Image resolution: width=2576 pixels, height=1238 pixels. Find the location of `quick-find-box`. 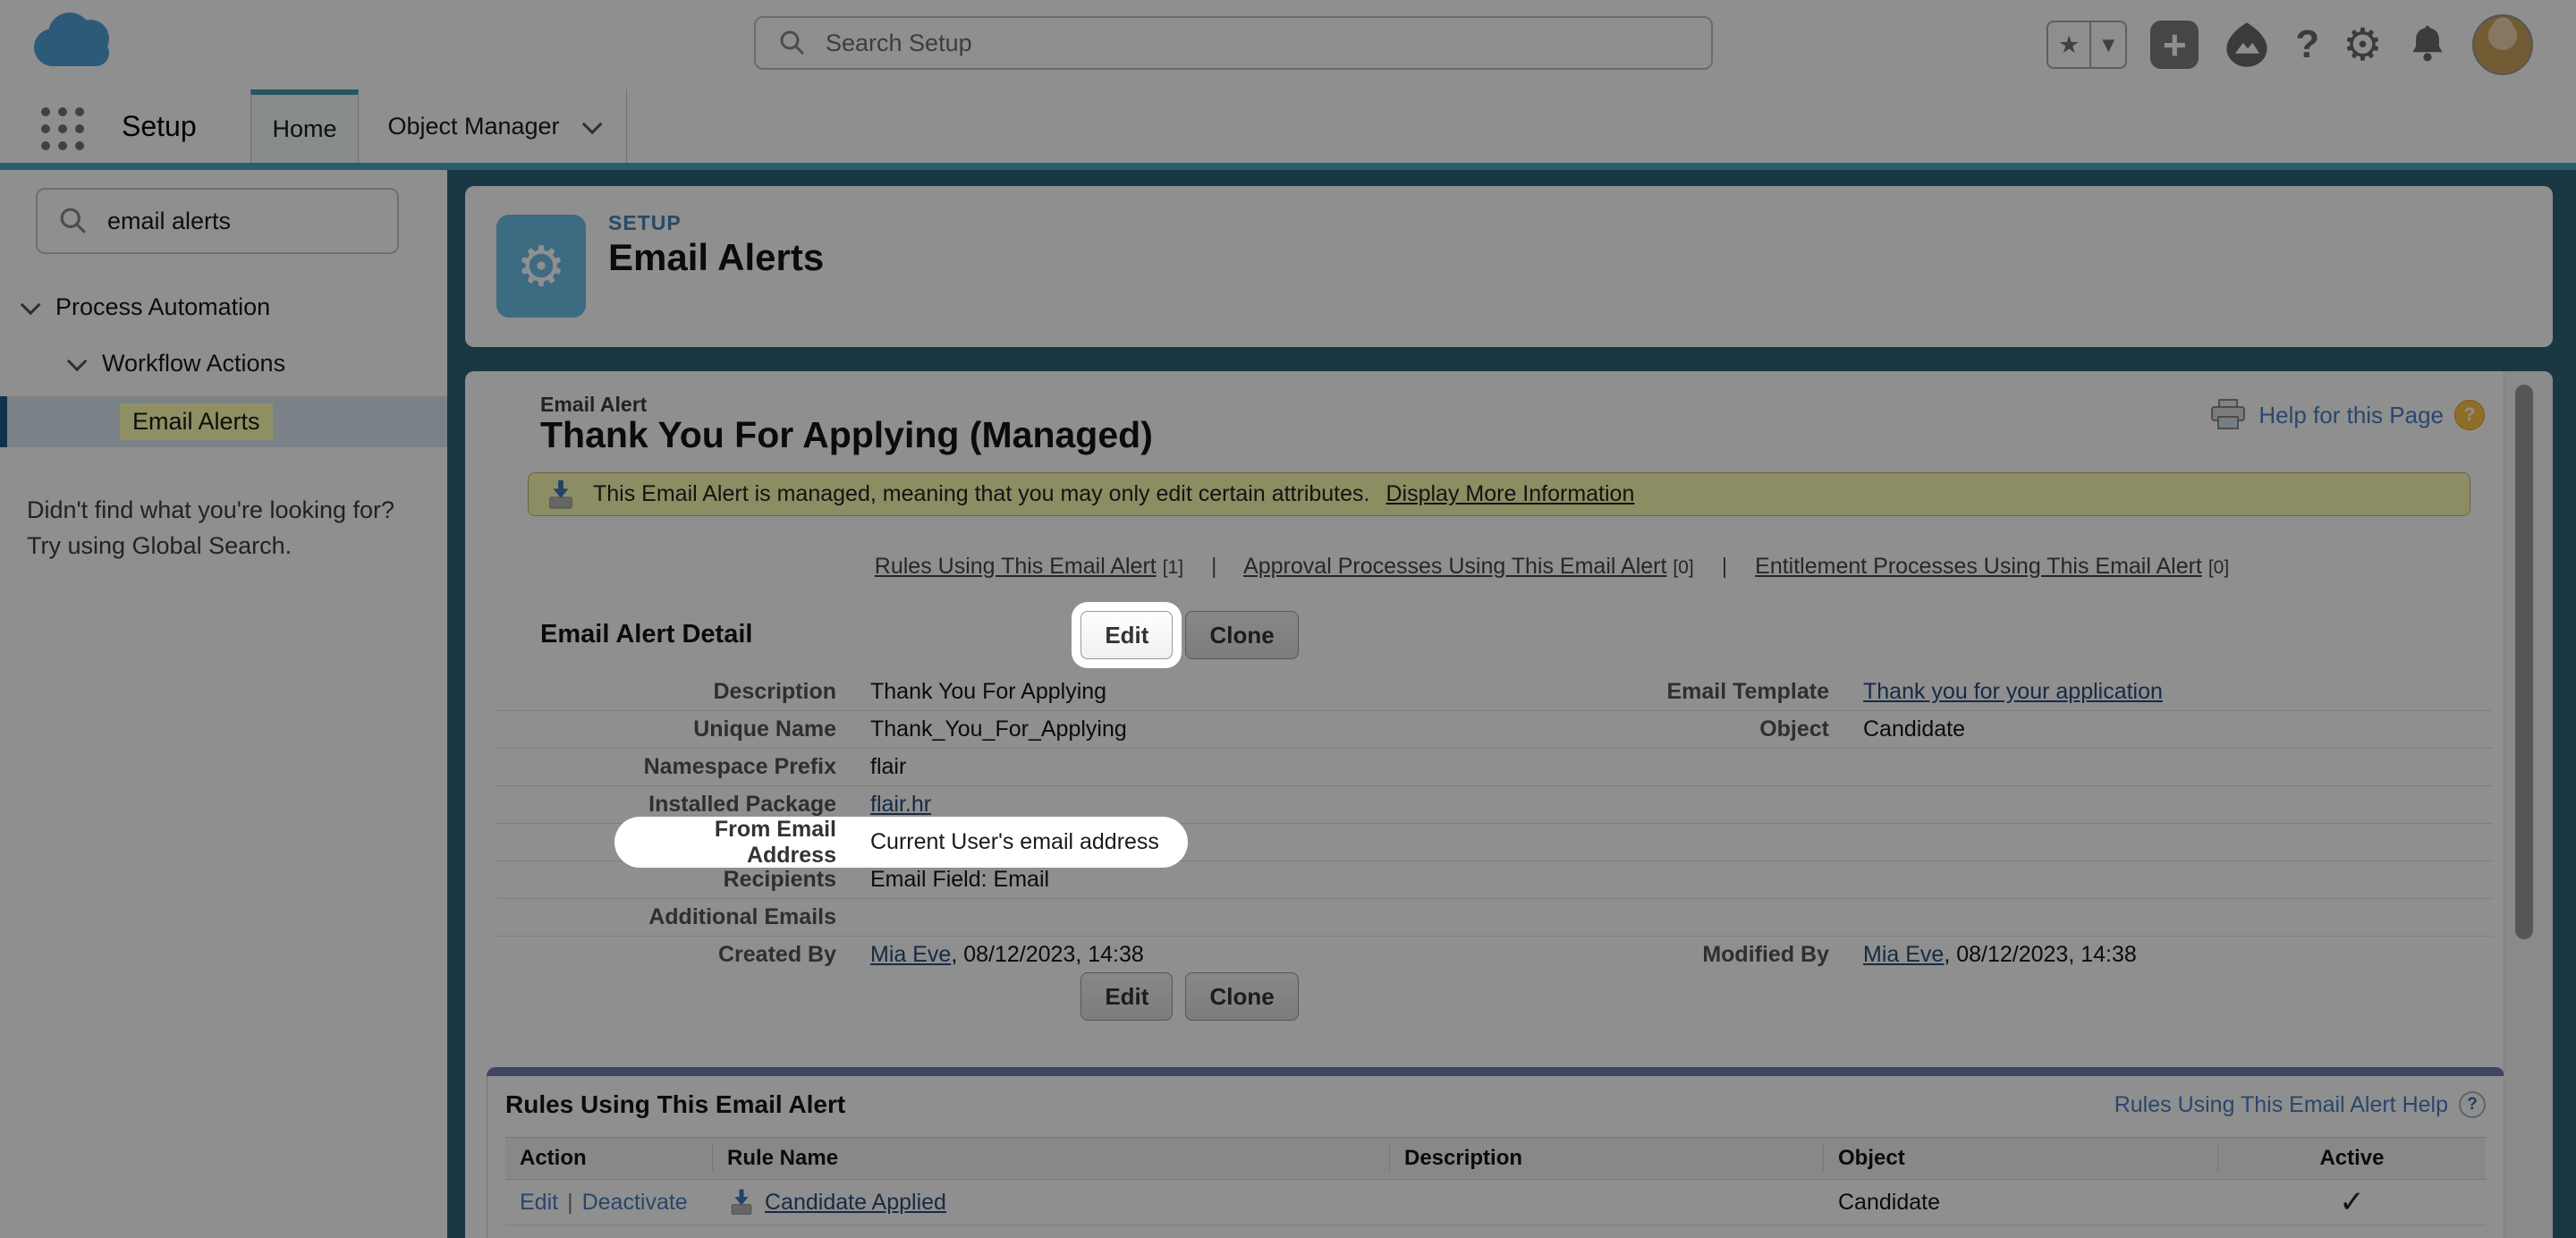

quick-find-box is located at coordinates (217, 221).